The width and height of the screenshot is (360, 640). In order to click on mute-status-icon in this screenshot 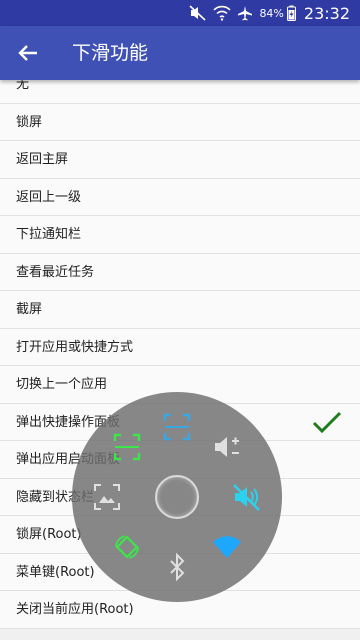, I will do `click(197, 13)`.